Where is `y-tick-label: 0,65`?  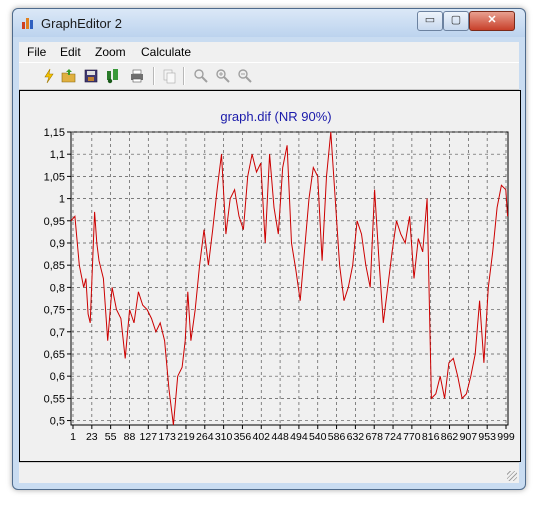
y-tick-label: 0,65 is located at coordinates (54, 355).